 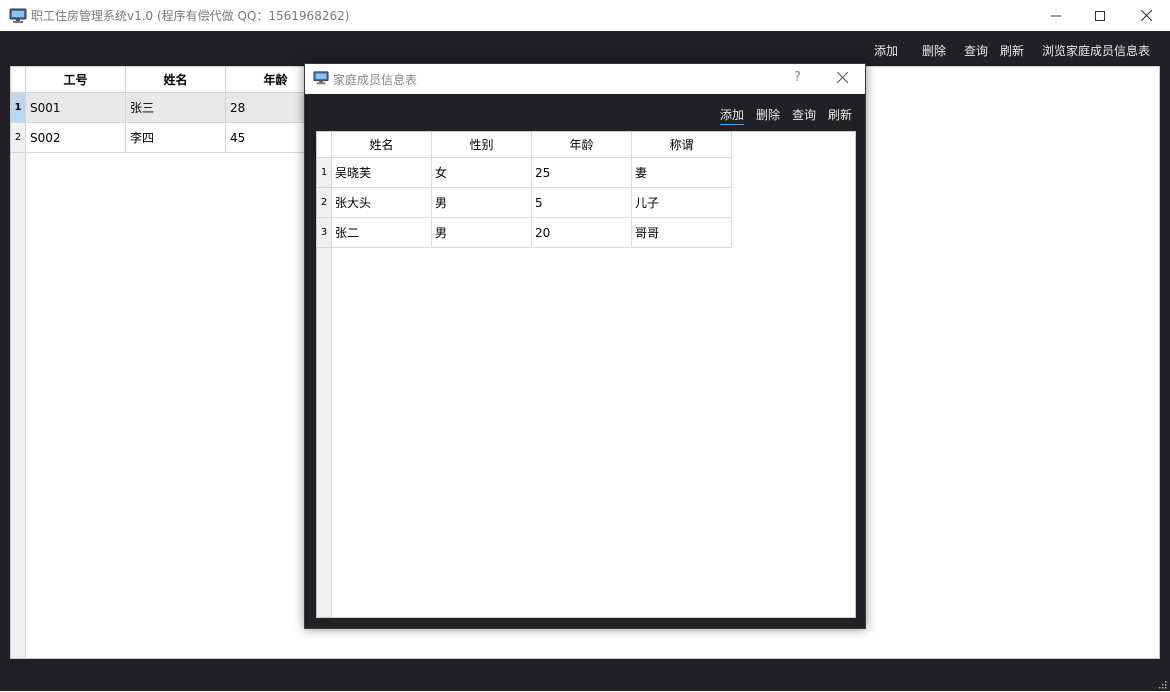 What do you see at coordinates (582, 233) in the screenshot?
I see `table-cell: 20` at bounding box center [582, 233].